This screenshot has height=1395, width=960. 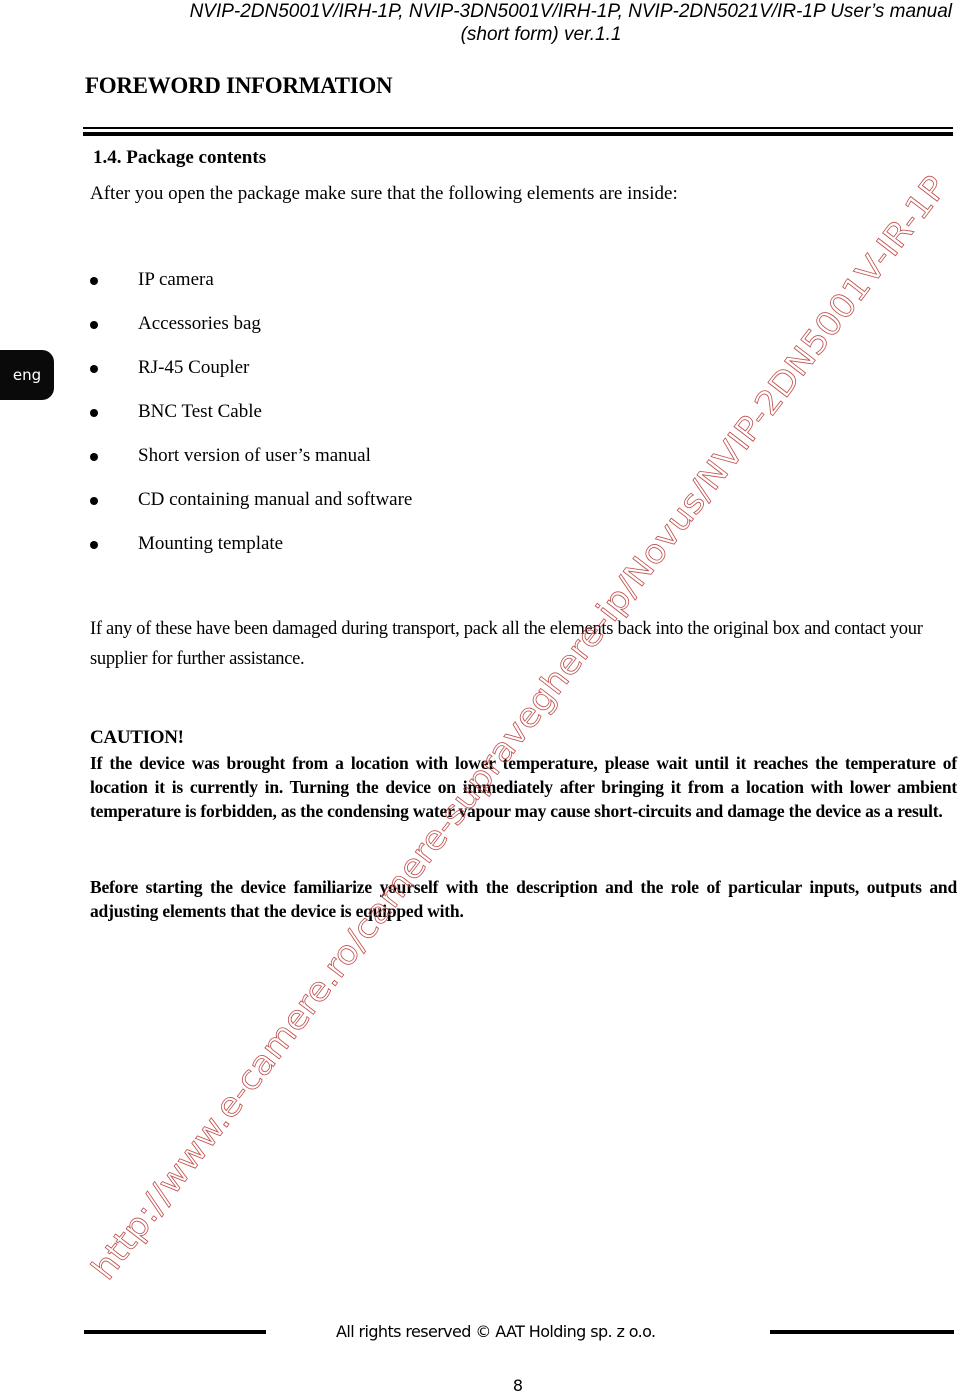 What do you see at coordinates (175, 1332) in the screenshot?
I see `footer-rule-left` at bounding box center [175, 1332].